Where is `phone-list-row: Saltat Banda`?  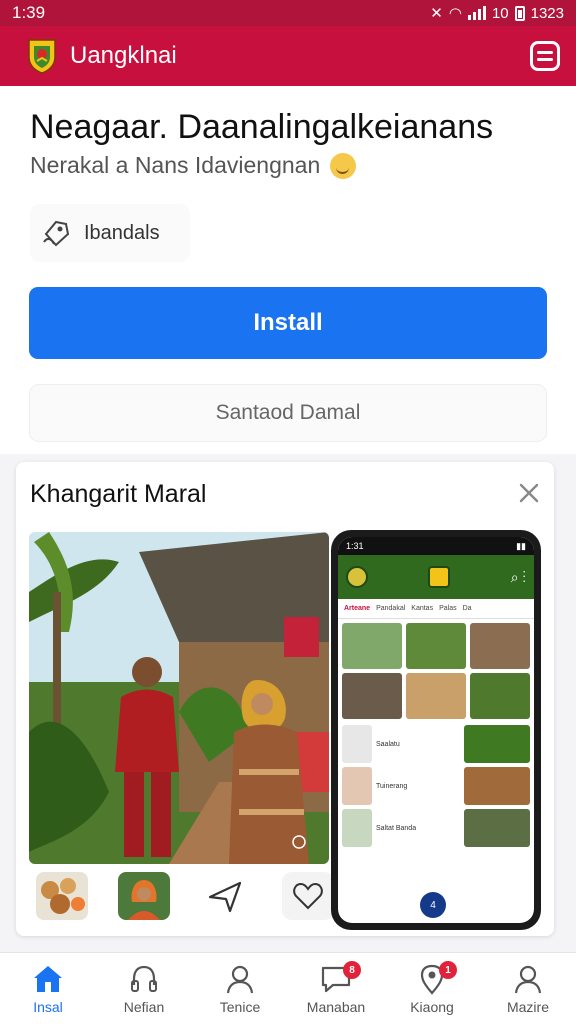
phone-list-row: Saltat Banda is located at coordinates (436, 828).